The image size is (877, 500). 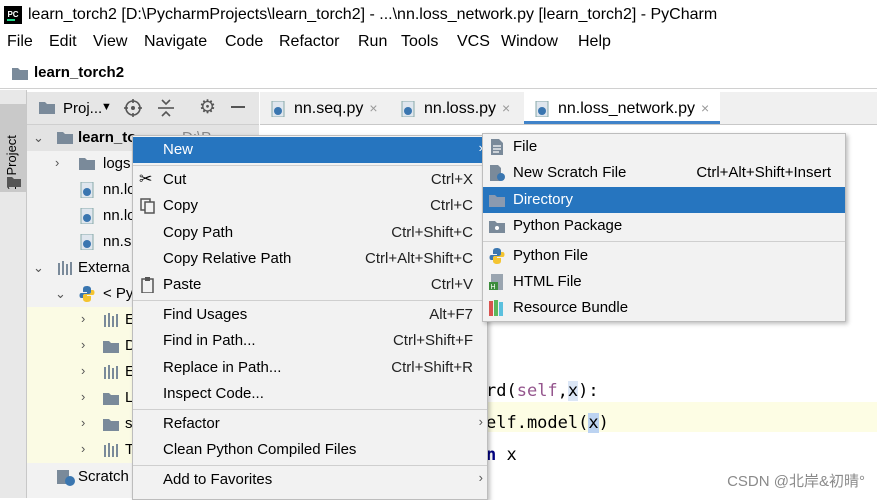 I want to click on submenu-item-new-scratch-file: New Scratch File Ctrl+Alt+Shift+Insert, so click(x=664, y=173).